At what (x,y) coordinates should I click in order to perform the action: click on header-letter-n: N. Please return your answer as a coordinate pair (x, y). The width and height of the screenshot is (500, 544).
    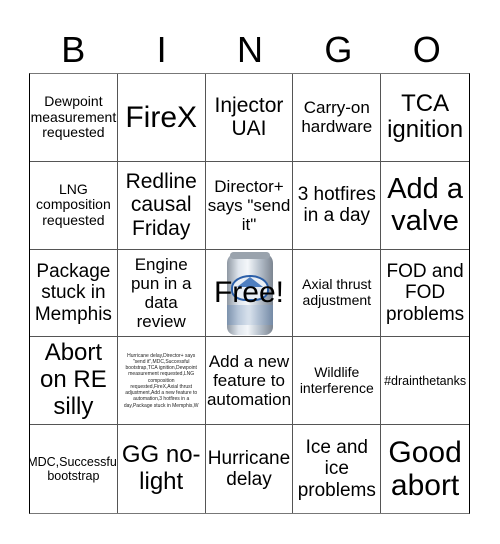
    Looking at the image, I should click on (249, 49).